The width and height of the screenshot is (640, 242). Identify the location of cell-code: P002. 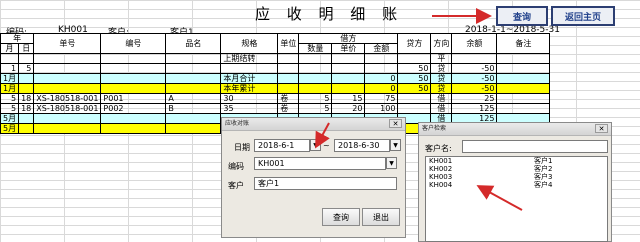
(133, 108).